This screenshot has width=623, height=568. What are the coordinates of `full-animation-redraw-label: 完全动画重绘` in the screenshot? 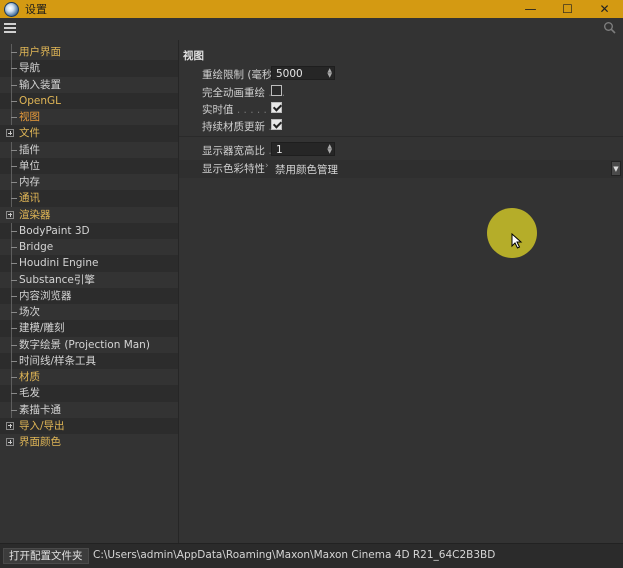 It's located at (233, 93).